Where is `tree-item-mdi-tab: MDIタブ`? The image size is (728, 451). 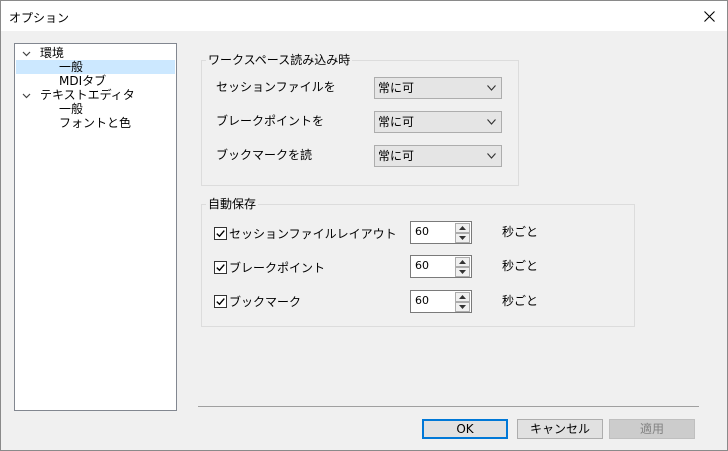
tree-item-mdi-tab: MDIタブ is located at coordinates (95, 81).